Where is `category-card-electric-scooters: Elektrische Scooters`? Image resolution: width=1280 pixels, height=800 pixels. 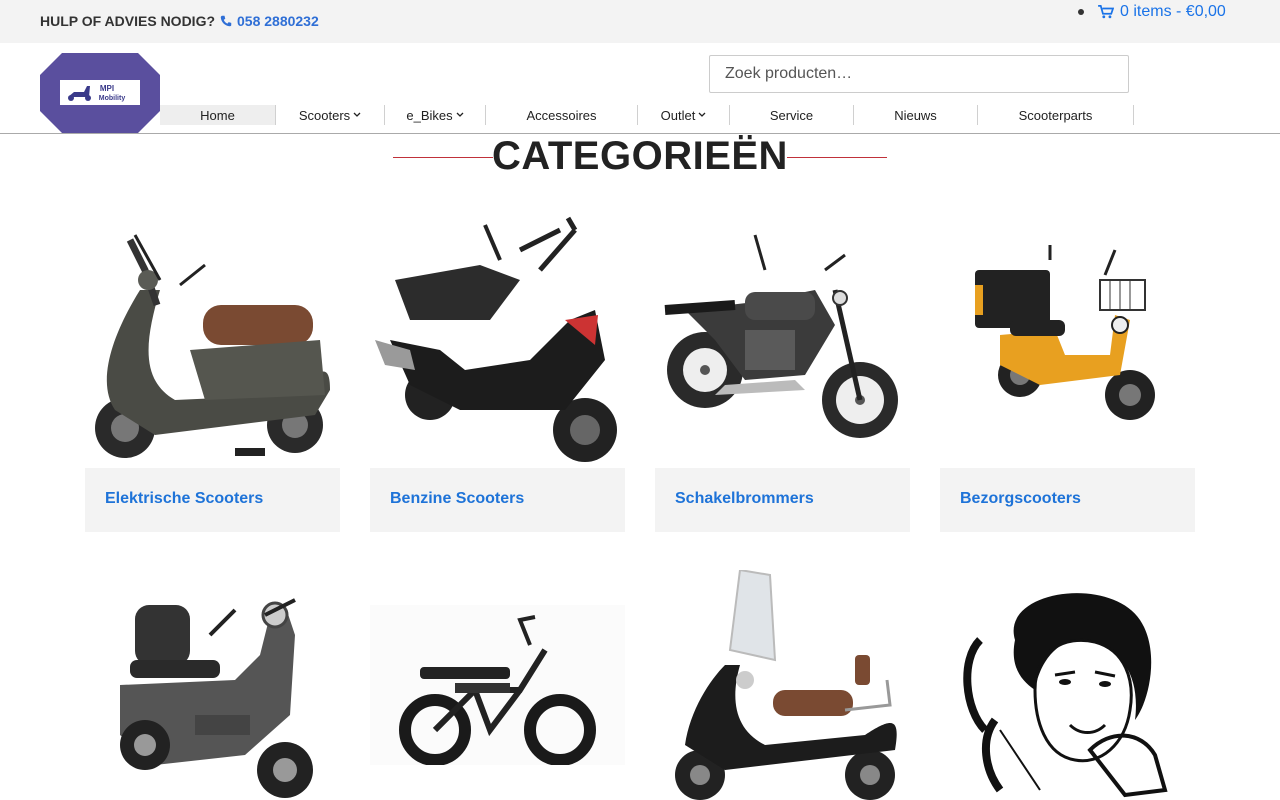
category-card-electric-scooters: Elektrische Scooters is located at coordinates (212, 368).